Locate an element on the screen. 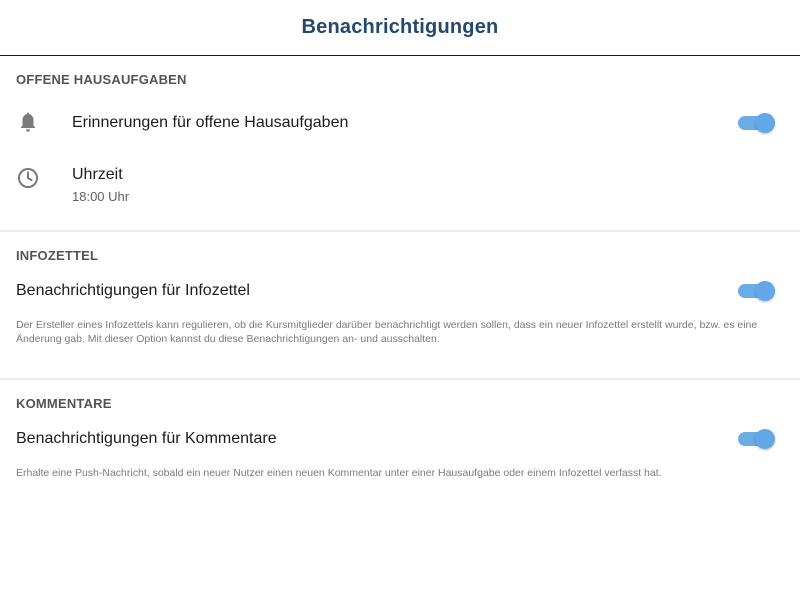 The width and height of the screenshot is (800, 600). bell-icon is located at coordinates (28, 123).